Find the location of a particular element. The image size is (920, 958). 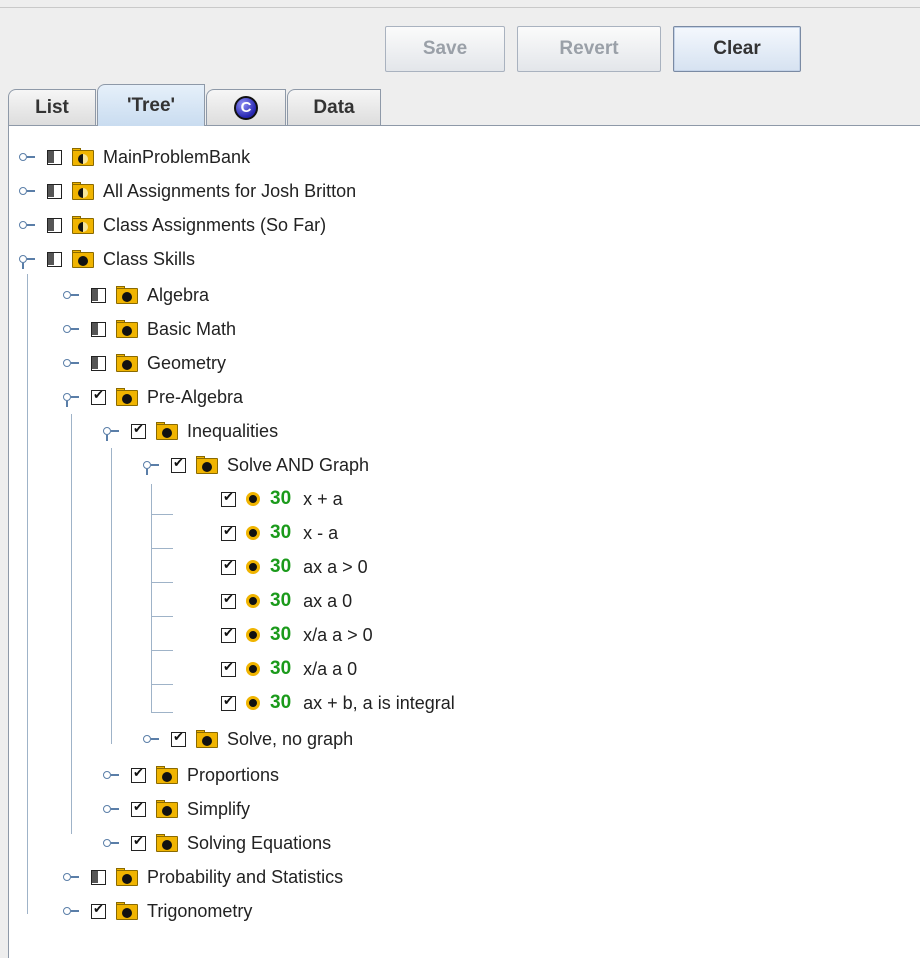

tree-node-all-assignments: All Assignments for Josh Britton is located at coordinates (187, 191).